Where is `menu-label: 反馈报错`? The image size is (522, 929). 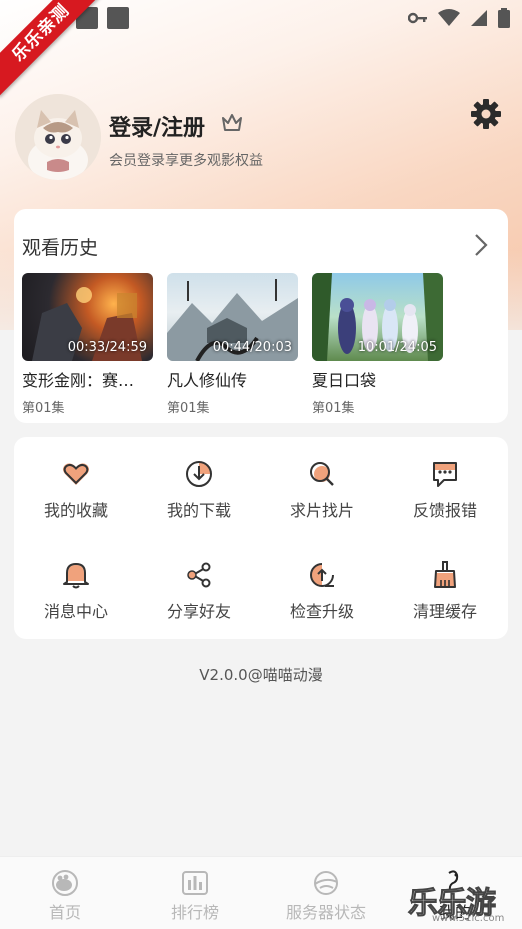 menu-label: 反馈报错 is located at coordinates (444, 510).